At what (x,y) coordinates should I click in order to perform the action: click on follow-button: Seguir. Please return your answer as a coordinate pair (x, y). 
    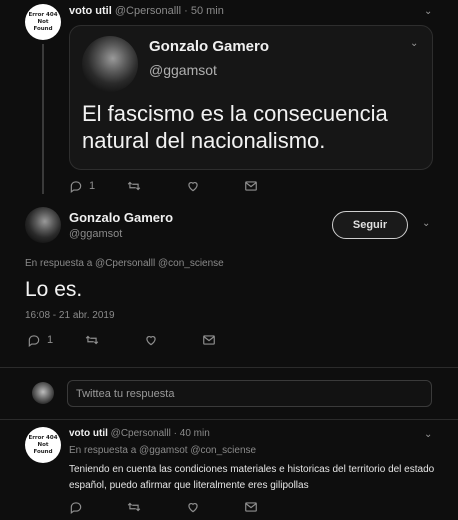
    Looking at the image, I should click on (370, 225).